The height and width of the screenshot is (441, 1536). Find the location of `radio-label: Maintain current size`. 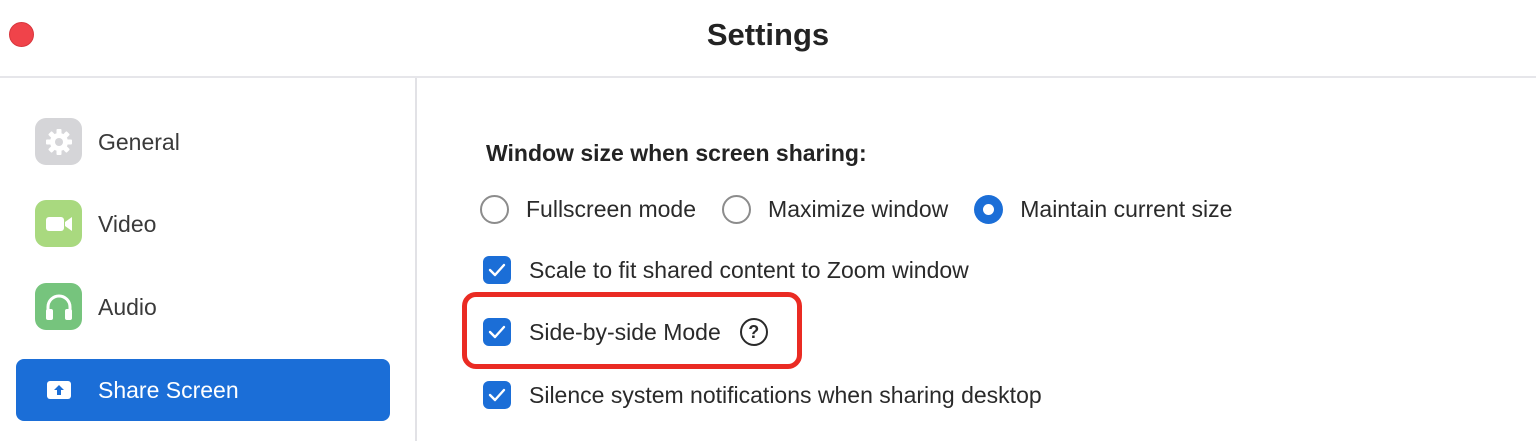

radio-label: Maintain current size is located at coordinates (1126, 208).